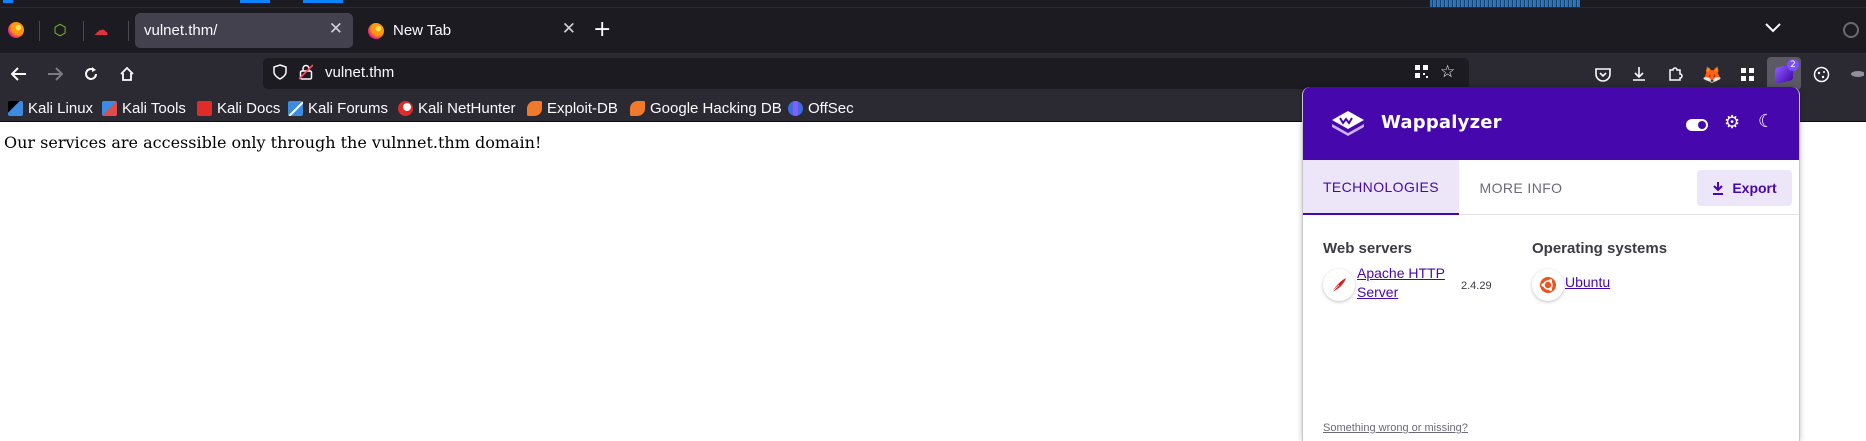 The image size is (1866, 441). I want to click on cube-icon: ⬡, so click(60, 30).